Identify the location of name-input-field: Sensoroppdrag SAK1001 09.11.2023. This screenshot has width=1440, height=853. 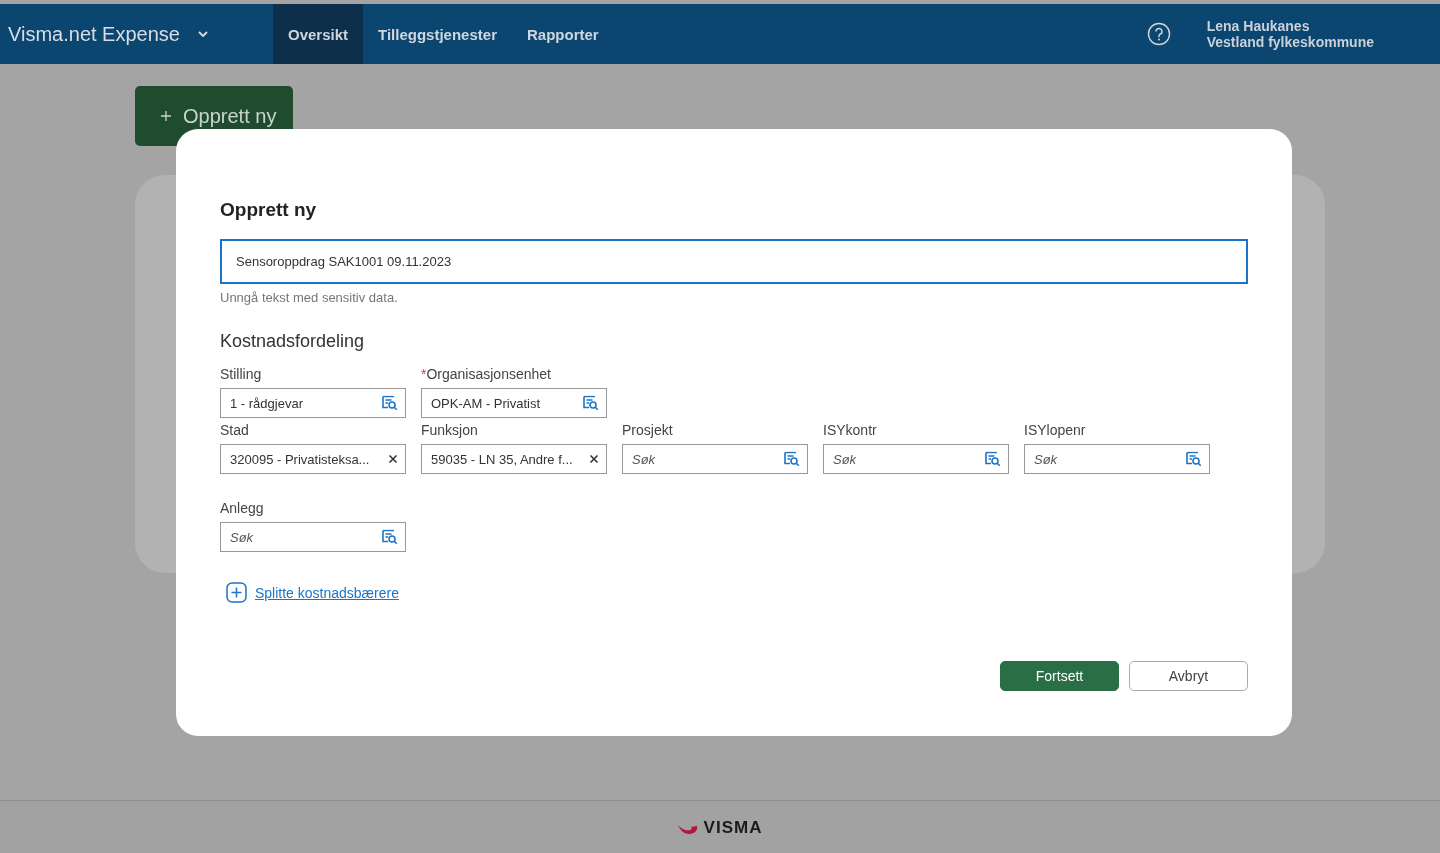
(734, 261).